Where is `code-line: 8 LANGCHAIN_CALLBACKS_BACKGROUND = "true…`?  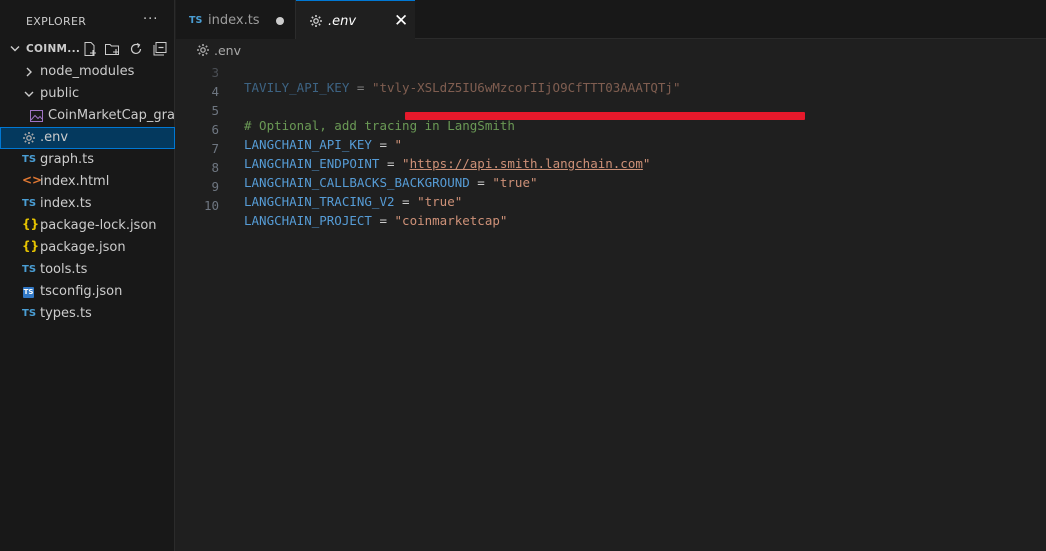 code-line: 8 LANGCHAIN_CALLBACKS_BACKGROUND = "true… is located at coordinates (611, 167).